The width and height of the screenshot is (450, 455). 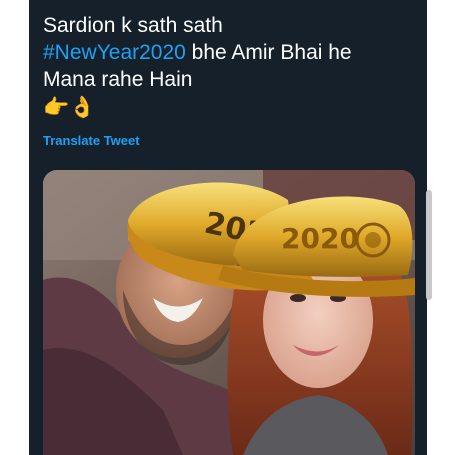 I want to click on emoji-row: 👉👌, so click(x=228, y=107).